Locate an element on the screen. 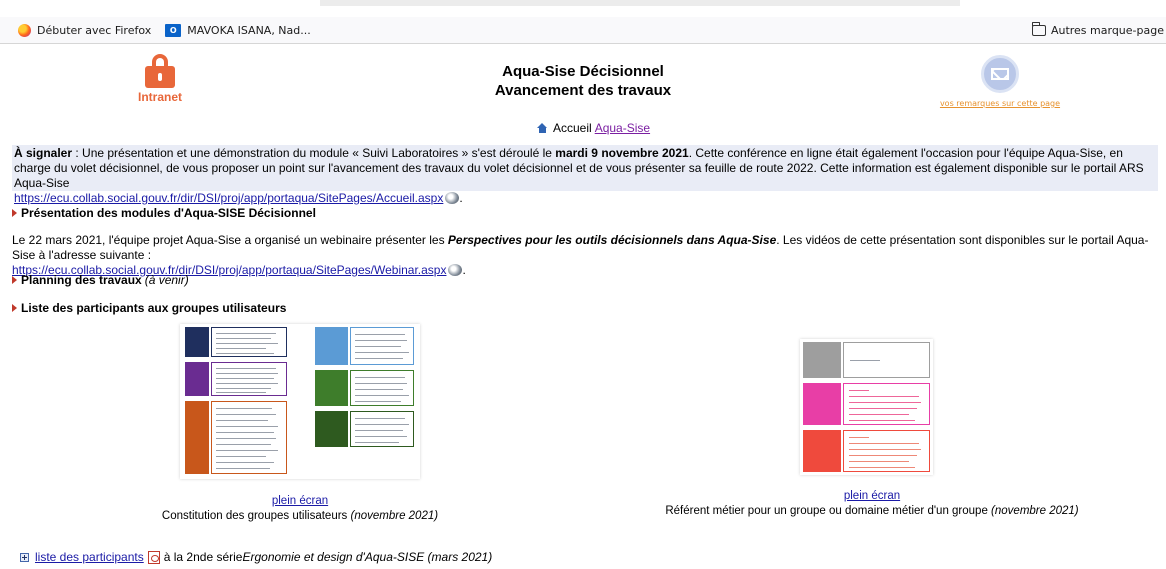 The width and height of the screenshot is (1166, 569). other-bookmarks: Autres marque-page is located at coordinates (1097, 30).